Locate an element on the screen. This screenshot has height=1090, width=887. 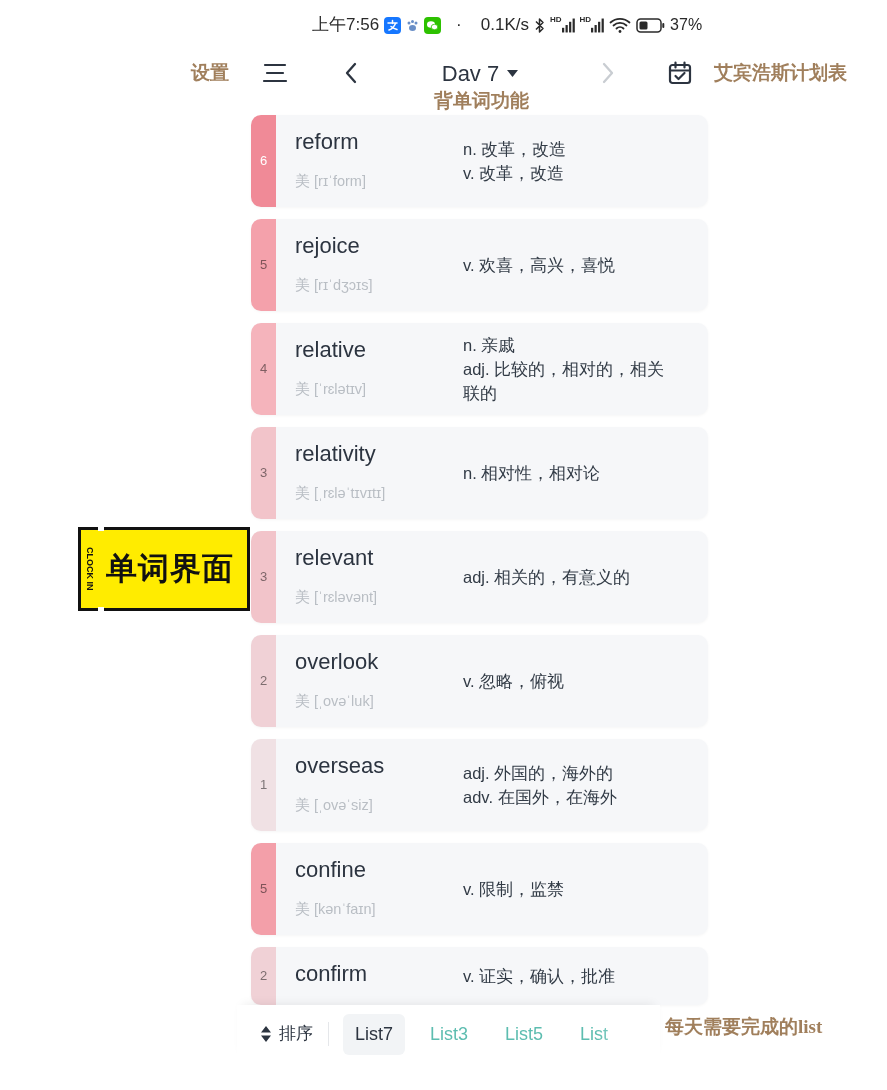
status-time: 上午7:56 is located at coordinates (346, 25).